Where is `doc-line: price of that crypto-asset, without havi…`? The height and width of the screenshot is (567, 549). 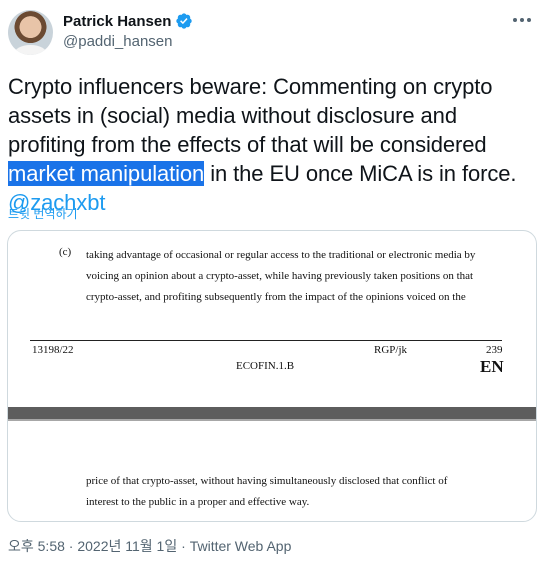 doc-line: price of that crypto-asset, without havi… is located at coordinates (267, 481).